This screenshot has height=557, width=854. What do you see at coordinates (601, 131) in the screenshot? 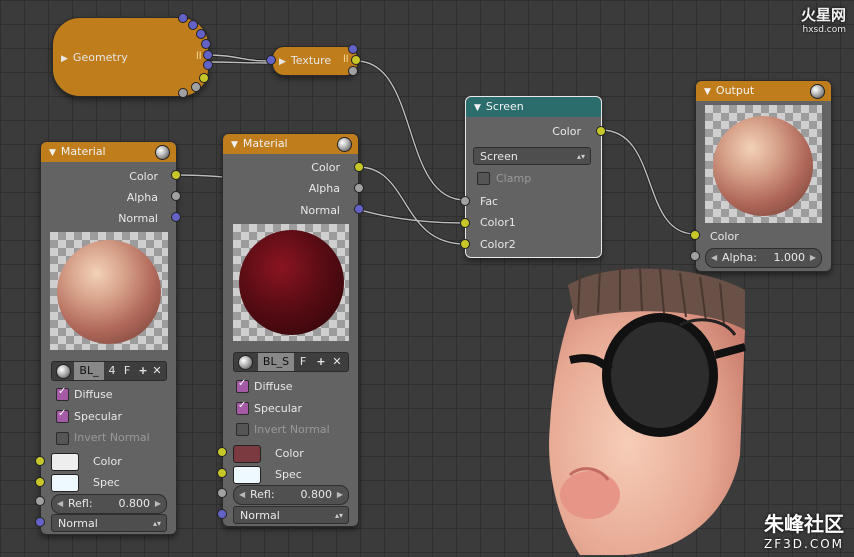
I see `screen-output-color-socket` at bounding box center [601, 131].